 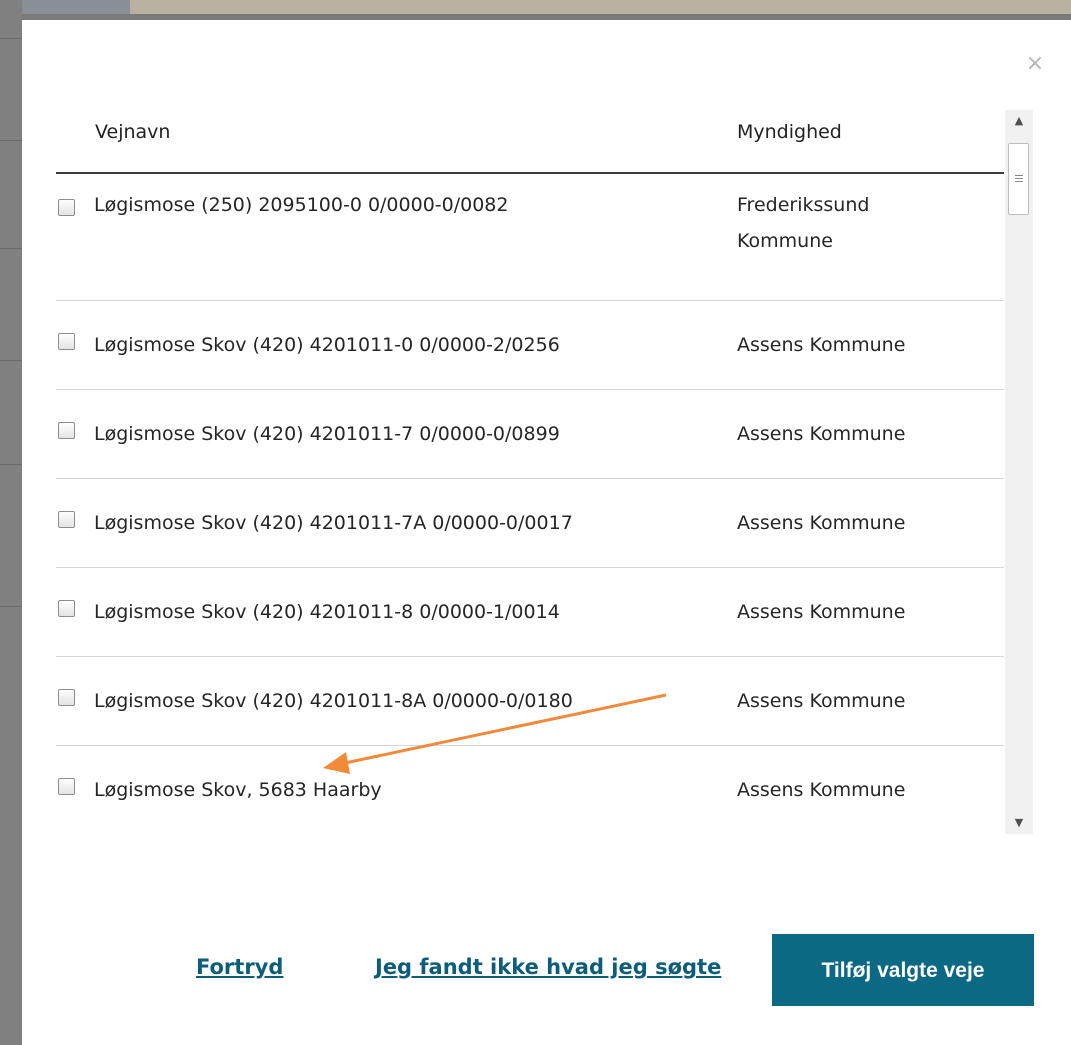 What do you see at coordinates (239, 967) in the screenshot?
I see `cancel-link: Fortryd` at bounding box center [239, 967].